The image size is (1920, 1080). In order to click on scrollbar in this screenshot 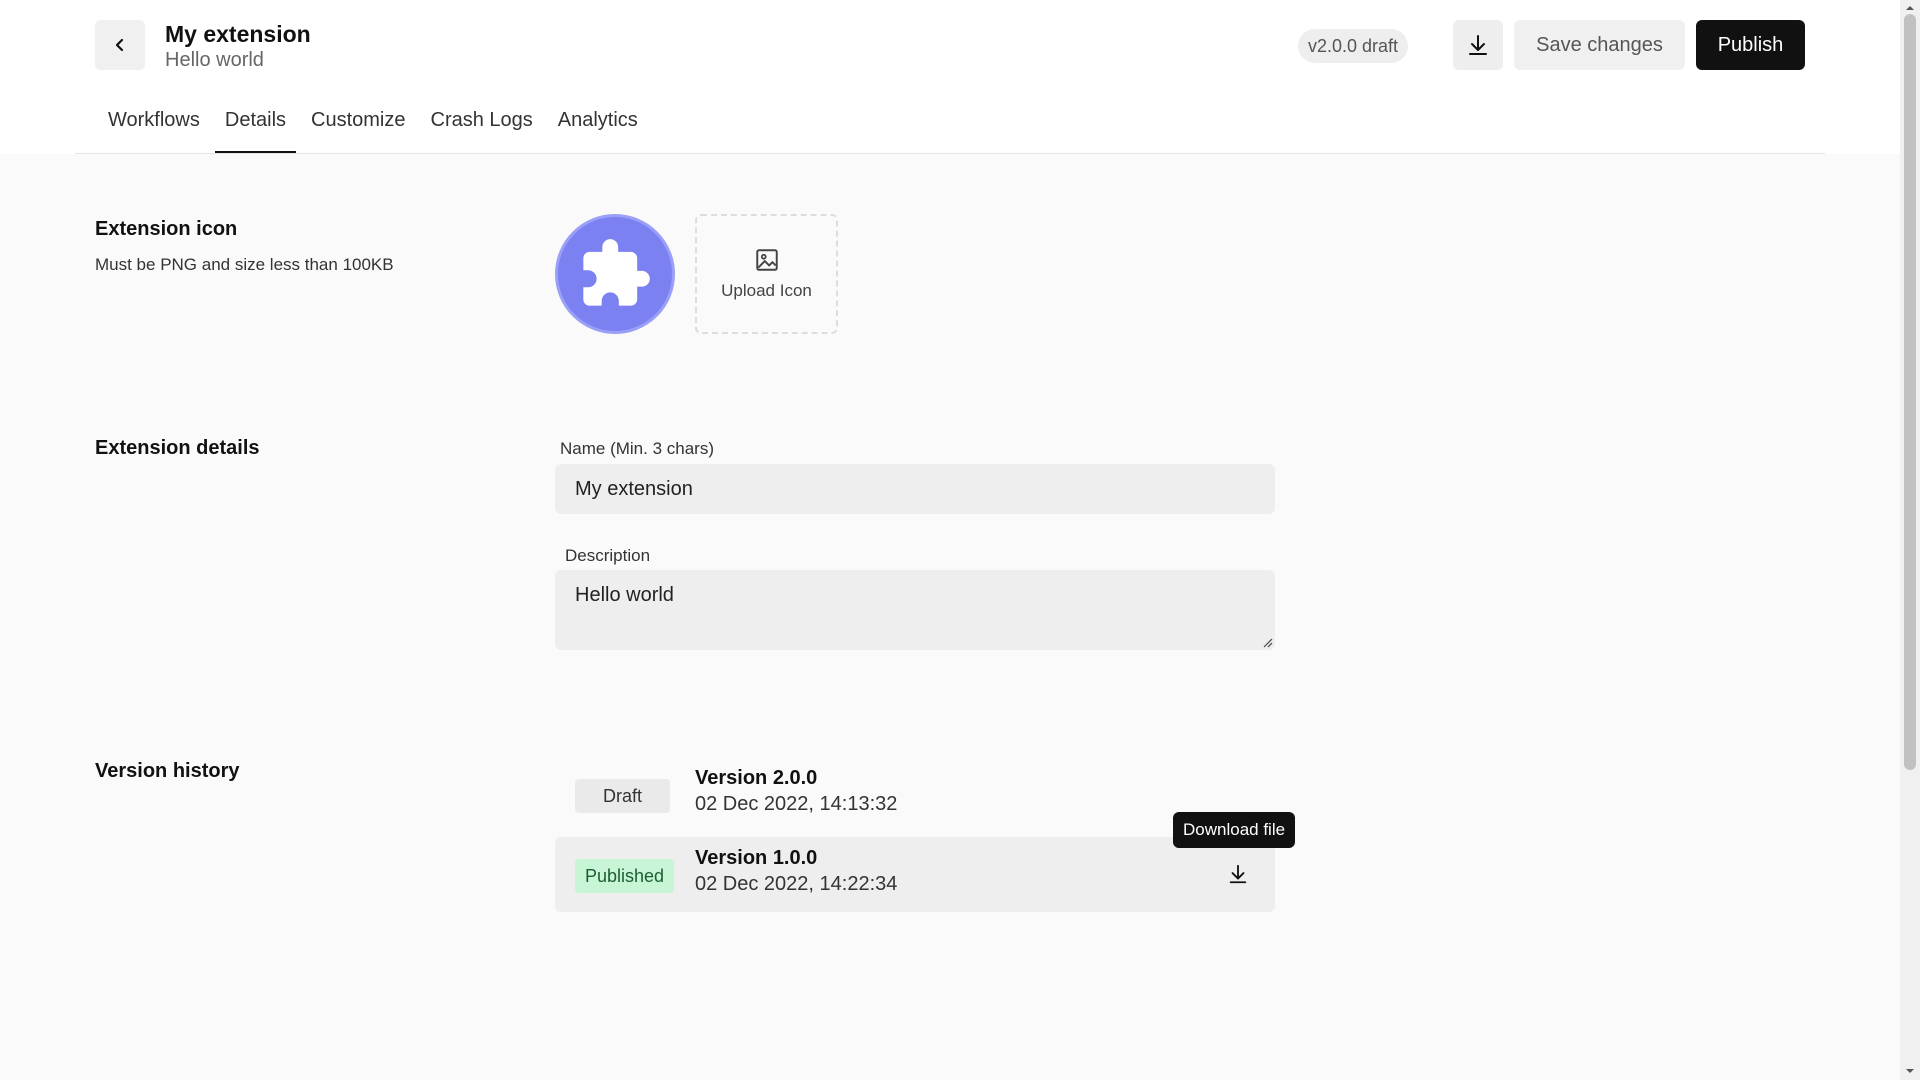, I will do `click(1910, 540)`.